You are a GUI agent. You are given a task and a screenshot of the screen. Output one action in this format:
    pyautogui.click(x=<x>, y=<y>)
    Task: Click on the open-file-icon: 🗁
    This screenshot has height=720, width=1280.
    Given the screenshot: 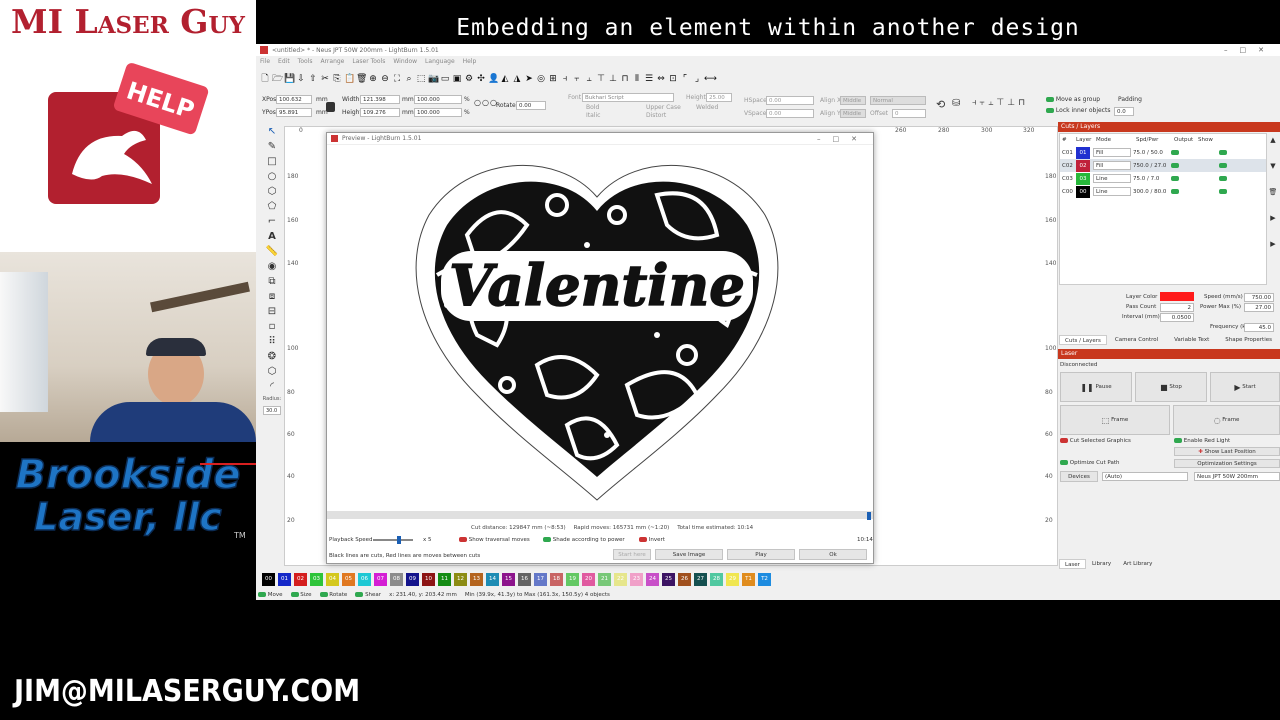 What is the action you would take?
    pyautogui.click(x=277, y=79)
    